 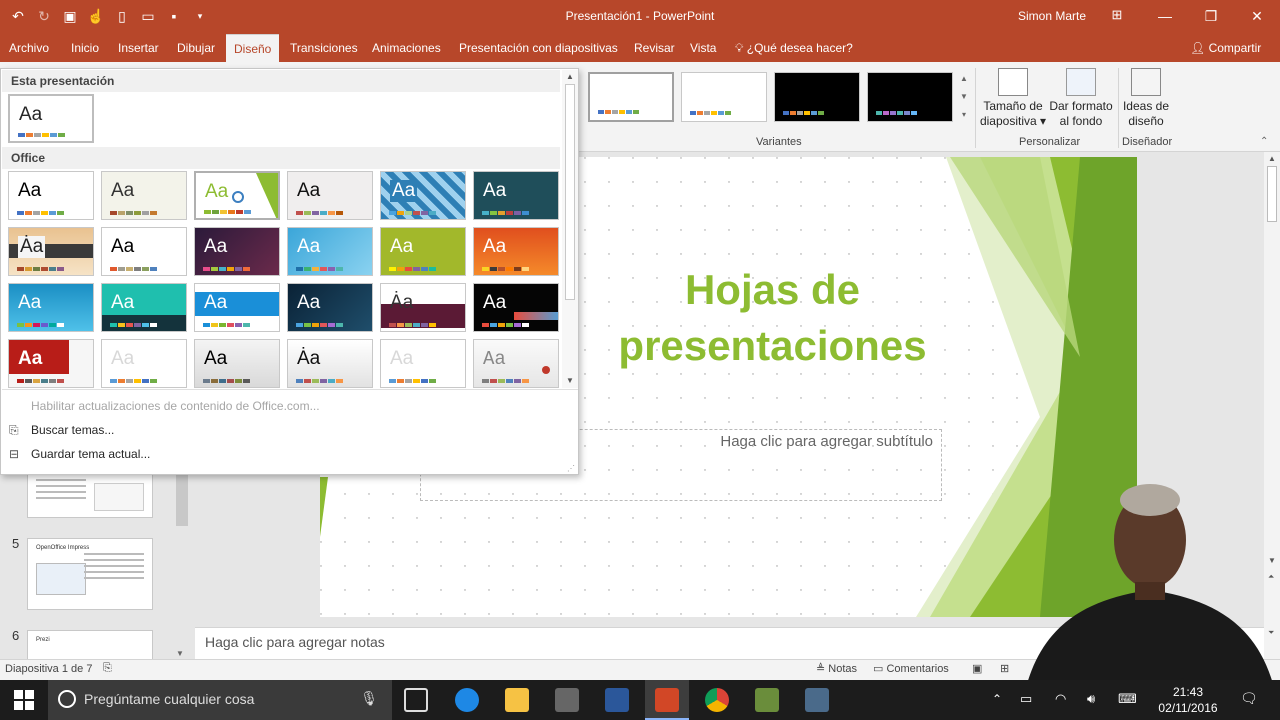 I want to click on slide-thumbnail-5: OpenOffice Impress, so click(x=90, y=574).